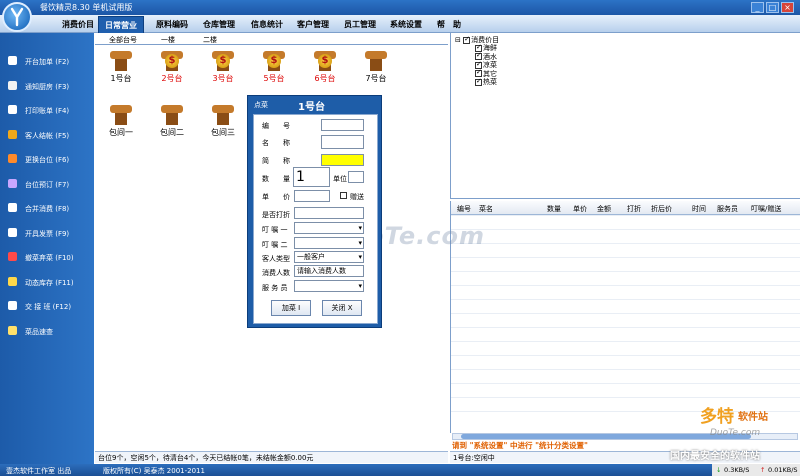 The width and height of the screenshot is (800, 476). What do you see at coordinates (291, 308) in the screenshot?
I see `add-dish-button: 加菜 I` at bounding box center [291, 308].